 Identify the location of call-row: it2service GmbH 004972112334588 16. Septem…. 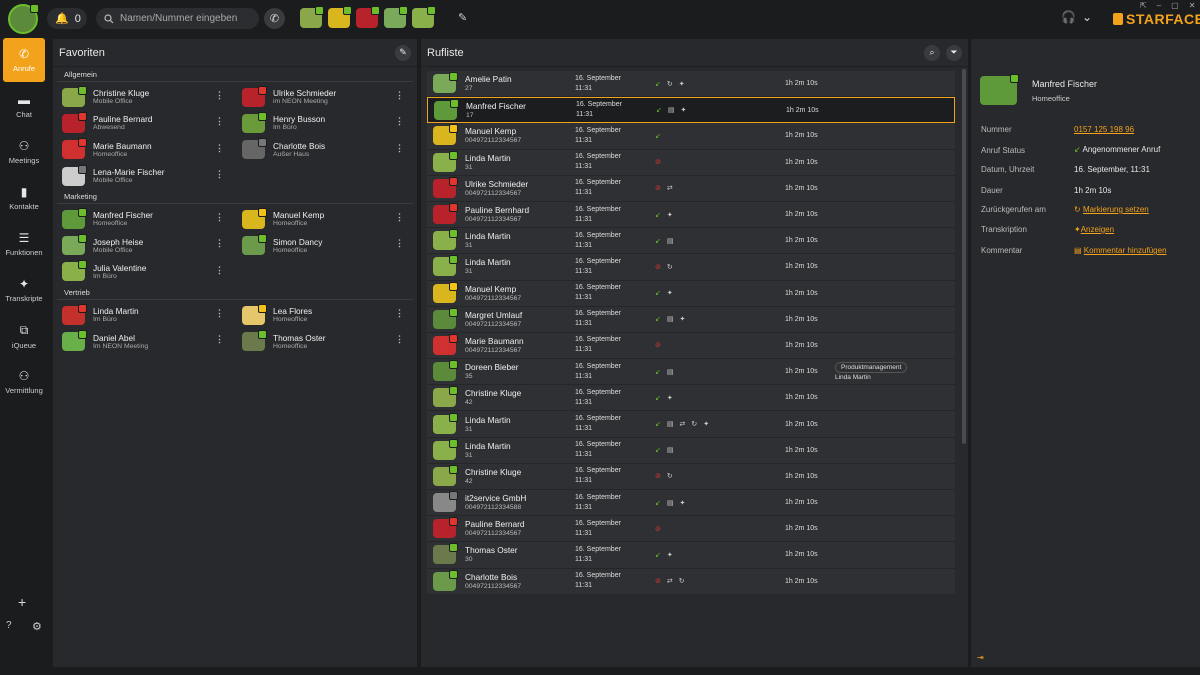
(691, 503).